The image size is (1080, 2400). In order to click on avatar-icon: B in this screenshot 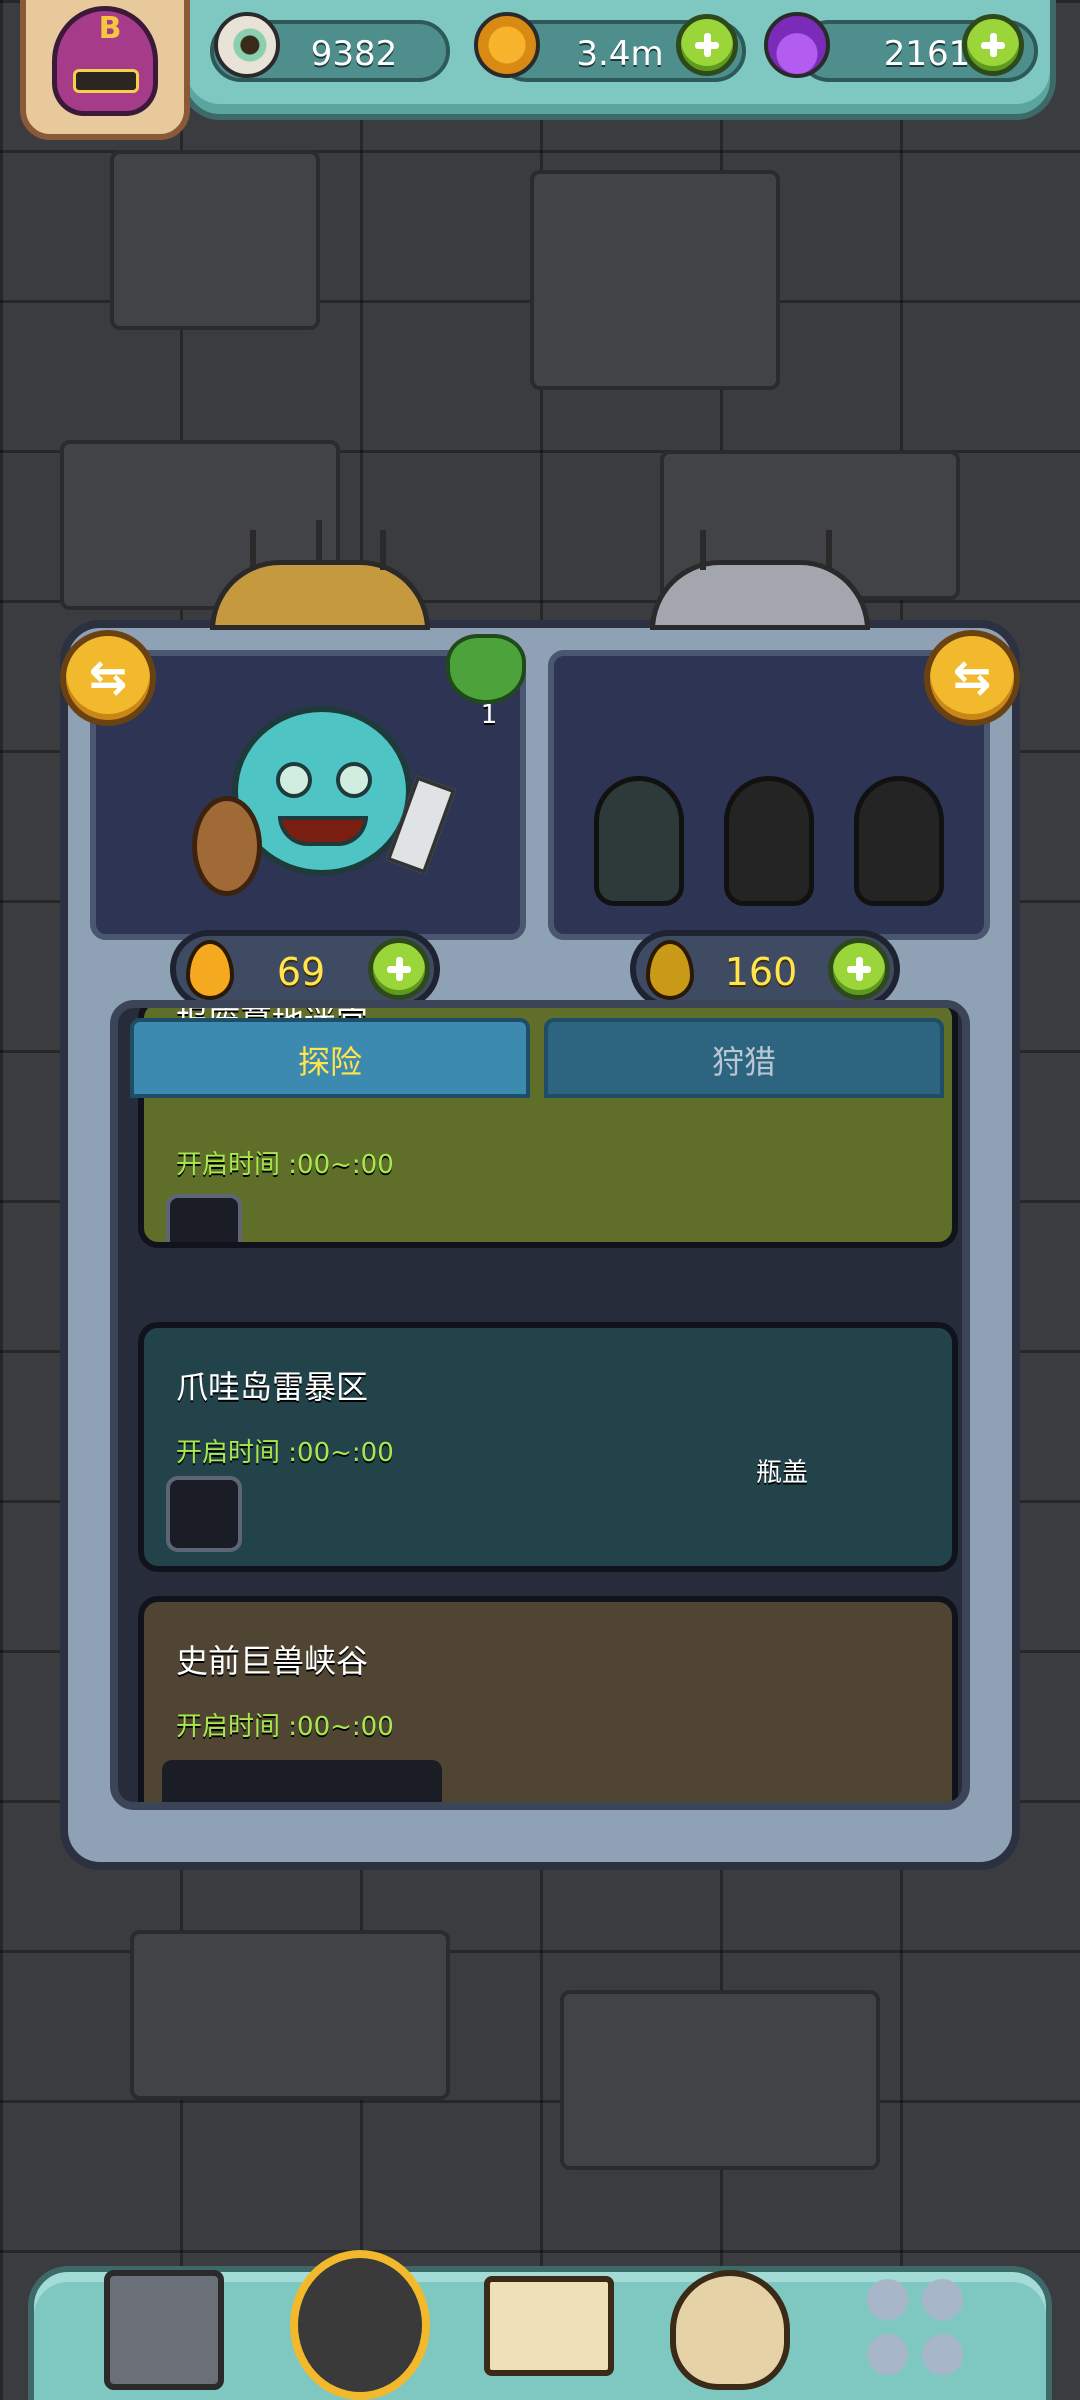, I will do `click(105, 61)`.